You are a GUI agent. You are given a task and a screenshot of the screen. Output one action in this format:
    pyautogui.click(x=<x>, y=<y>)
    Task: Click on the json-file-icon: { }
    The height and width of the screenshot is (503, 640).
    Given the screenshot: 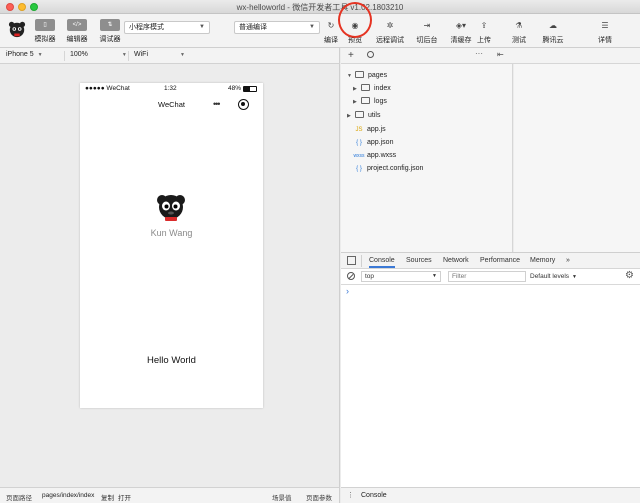 What is the action you would take?
    pyautogui.click(x=359, y=169)
    